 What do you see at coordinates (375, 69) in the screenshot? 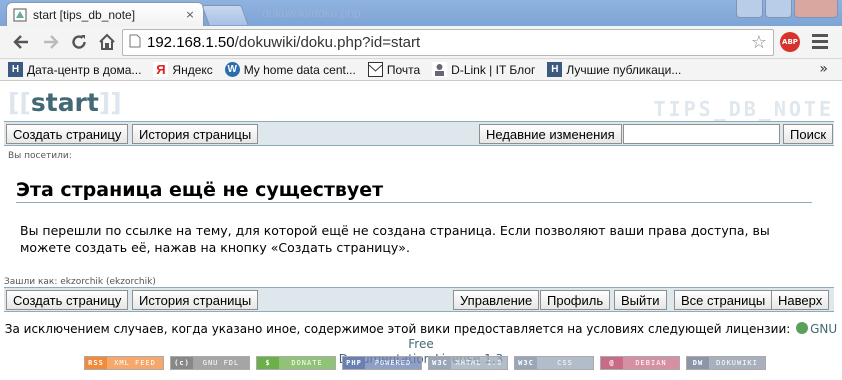
I see `mail-icon` at bounding box center [375, 69].